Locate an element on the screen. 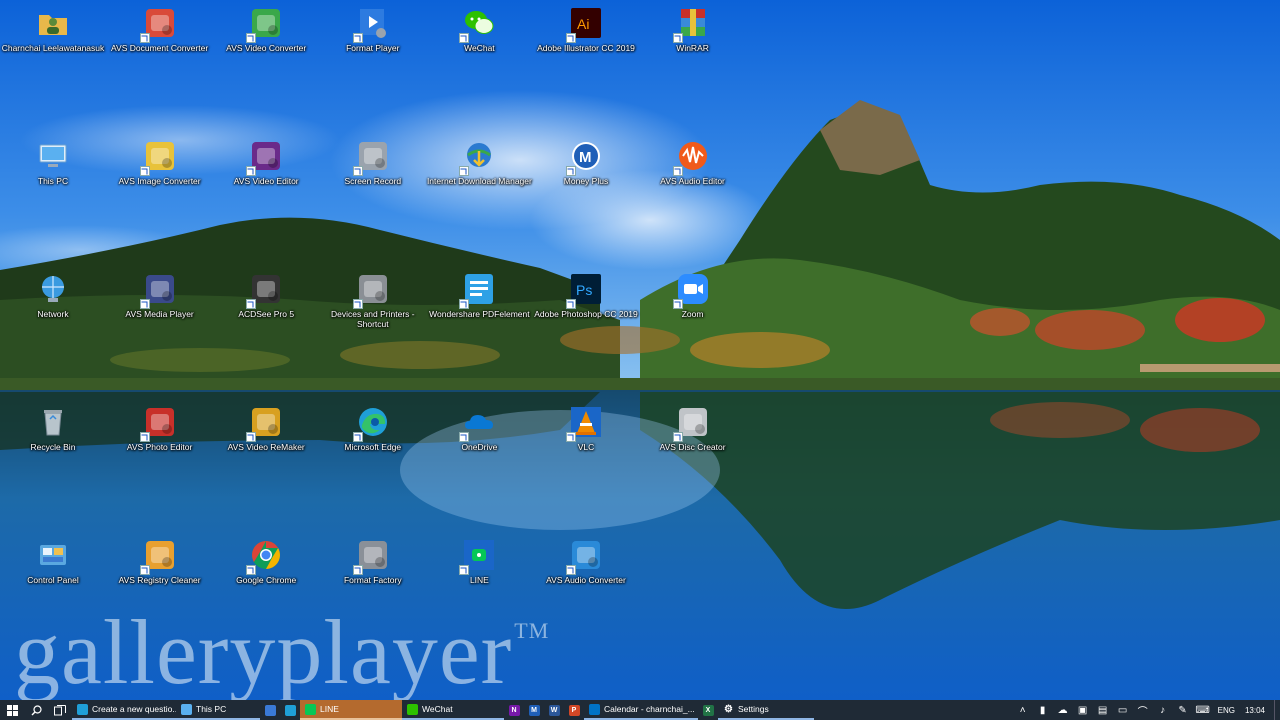  desktop-icon-label: Format Factory is located at coordinates (372, 580).